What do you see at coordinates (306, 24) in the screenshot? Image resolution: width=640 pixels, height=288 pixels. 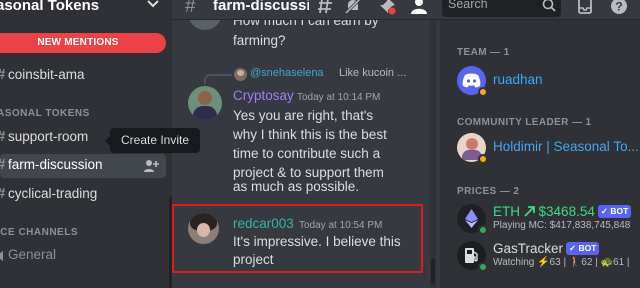 I see `message-text: How much I can earn by` at bounding box center [306, 24].